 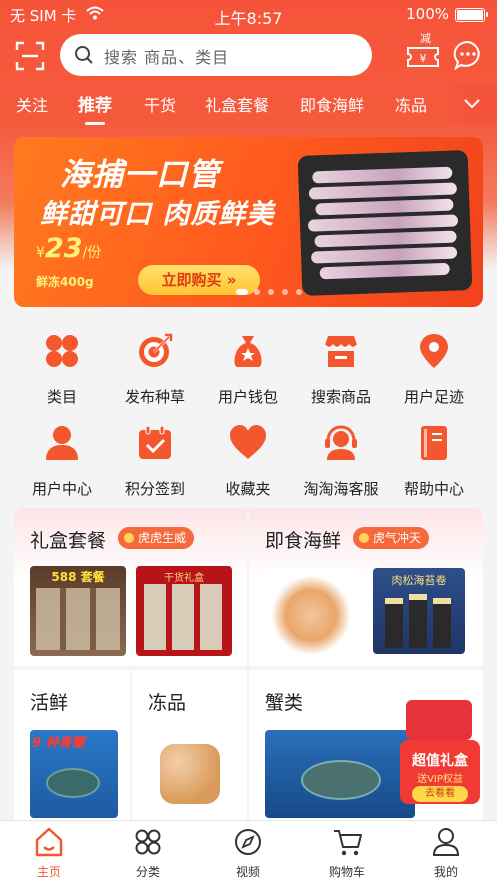 I want to click on coupon-badge: 减, so click(x=425, y=38).